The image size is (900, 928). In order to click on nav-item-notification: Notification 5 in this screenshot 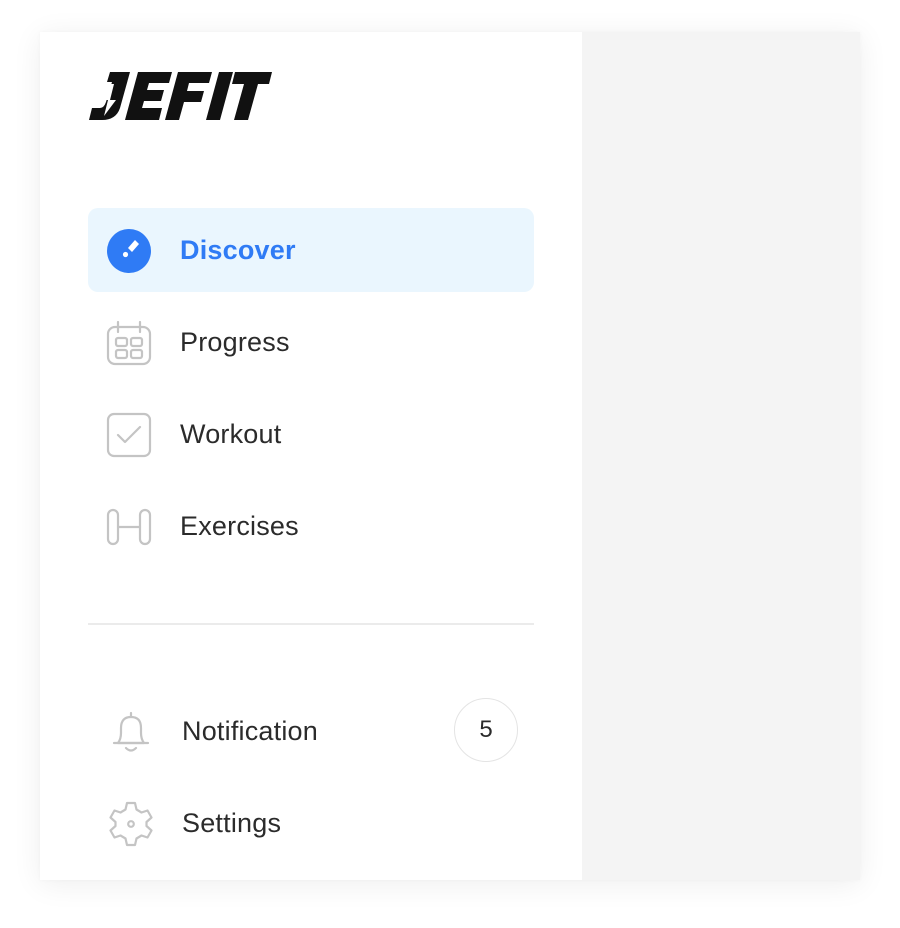, I will do `click(311, 731)`.